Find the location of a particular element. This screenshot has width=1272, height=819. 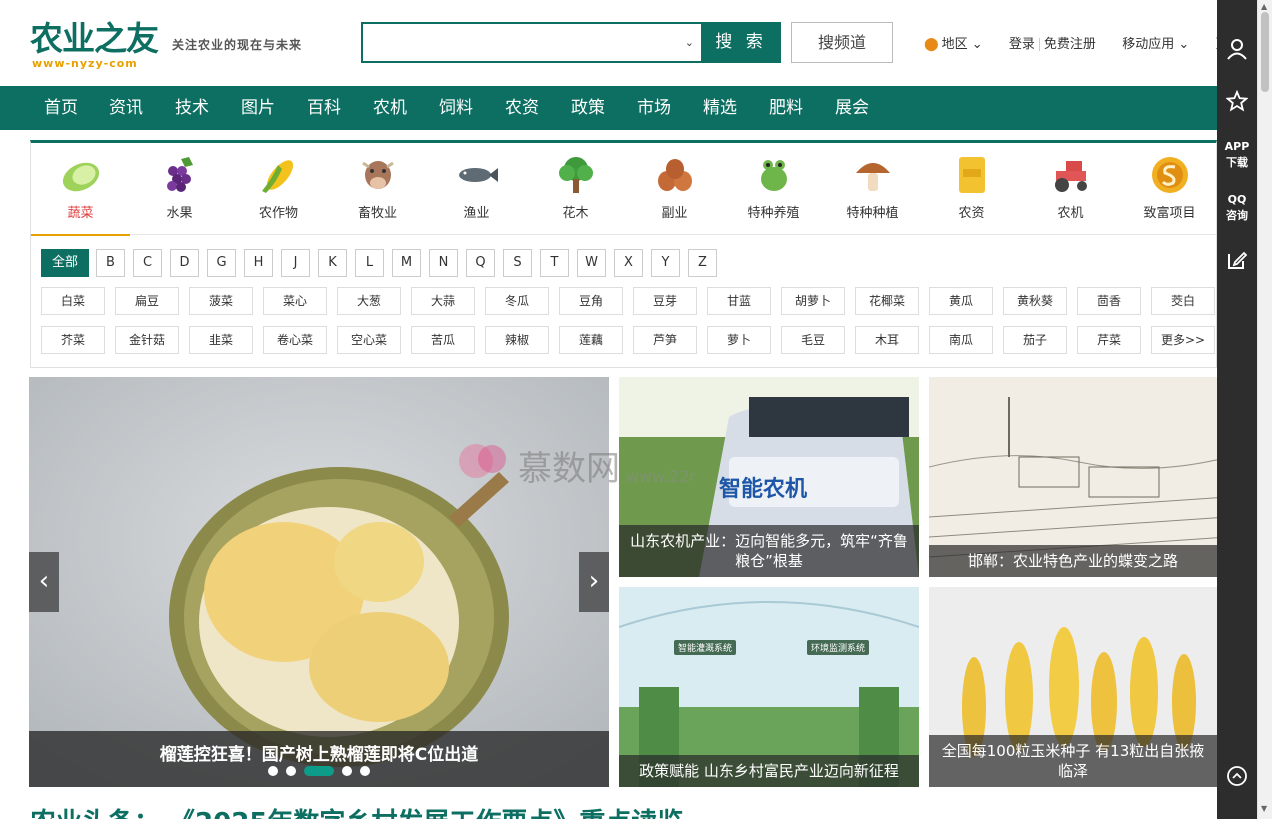

prev-slide-button: ‹ is located at coordinates (44, 582).